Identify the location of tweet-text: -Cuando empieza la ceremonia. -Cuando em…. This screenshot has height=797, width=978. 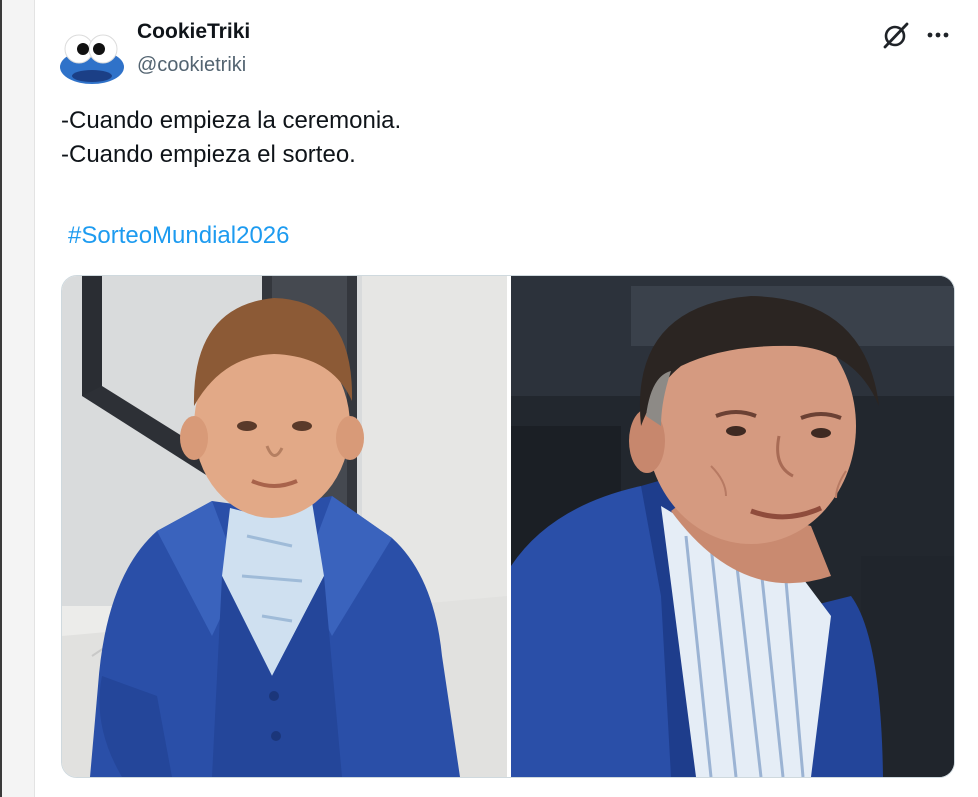
(231, 138).